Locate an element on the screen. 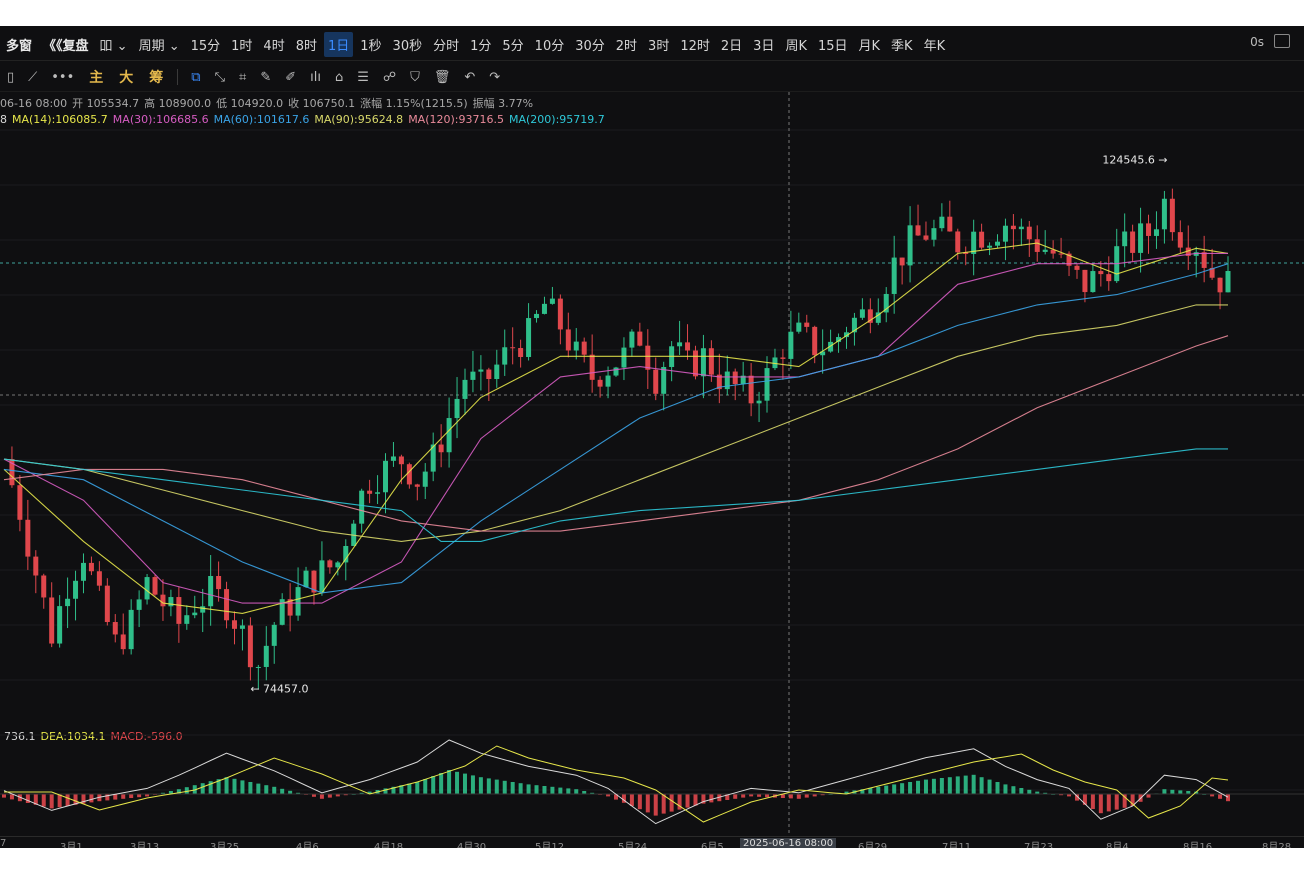 The width and height of the screenshot is (1312, 875). x-tick-label: 3月1 is located at coordinates (71, 845).